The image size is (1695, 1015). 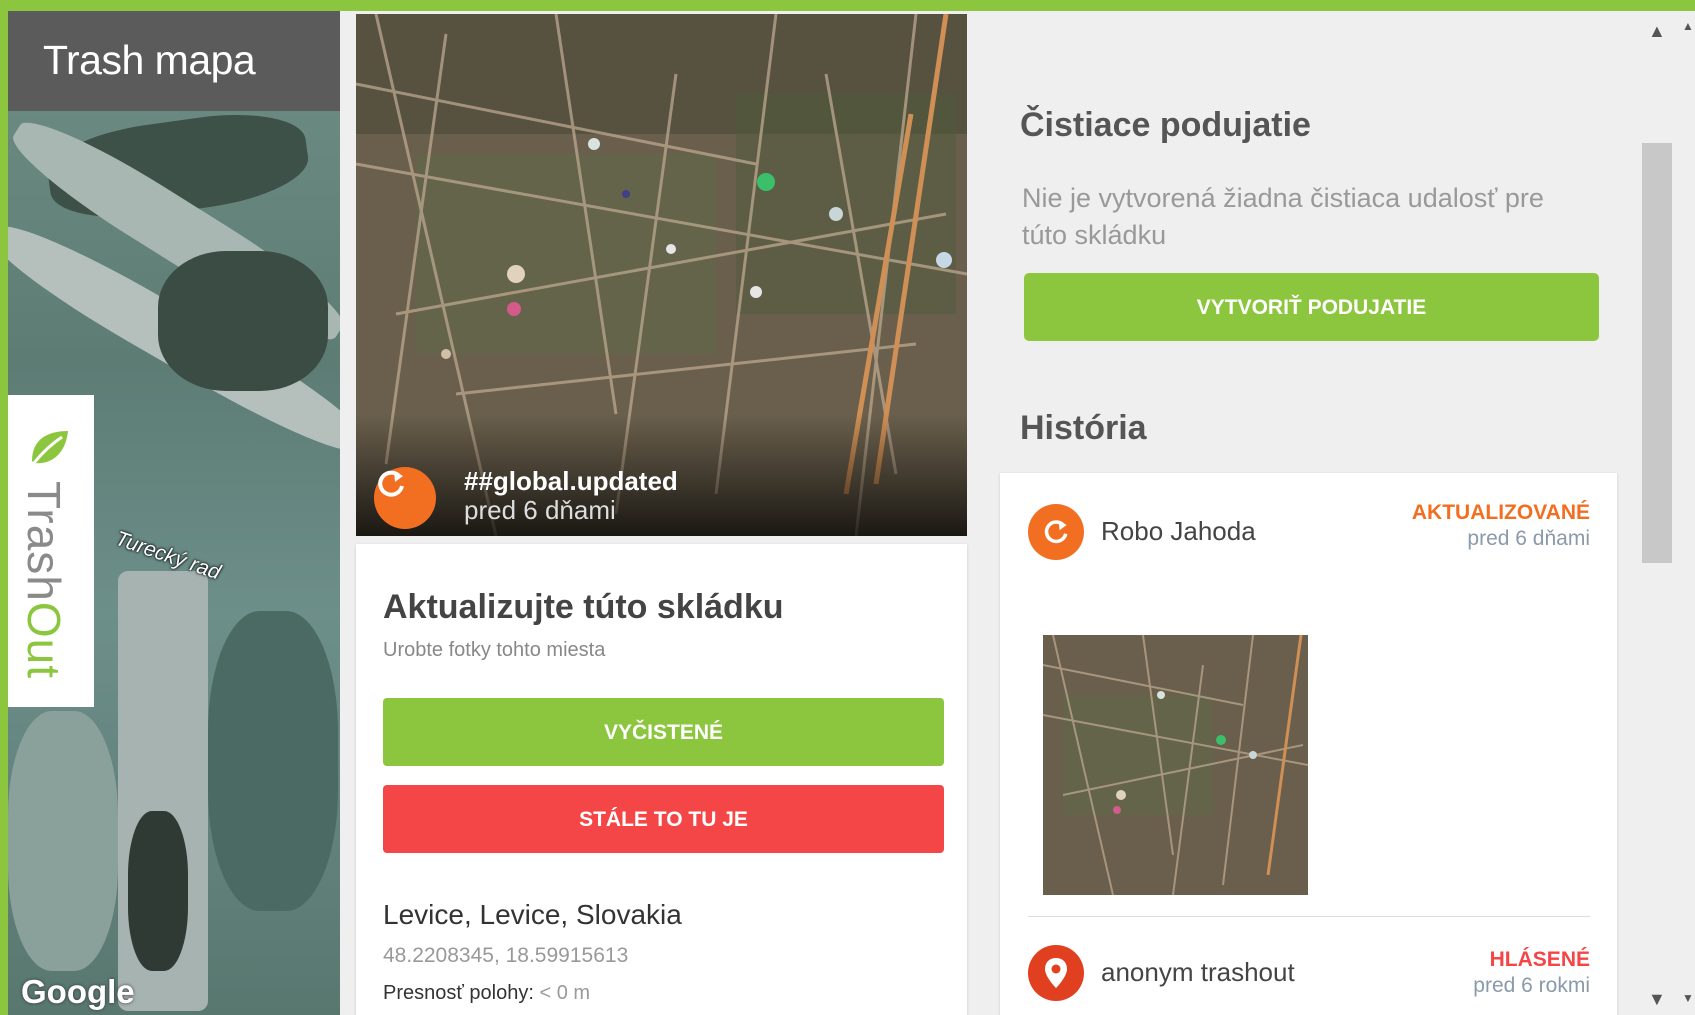 I want to click on cleaning-event-title: Čistiace podujatie, so click(x=1165, y=125).